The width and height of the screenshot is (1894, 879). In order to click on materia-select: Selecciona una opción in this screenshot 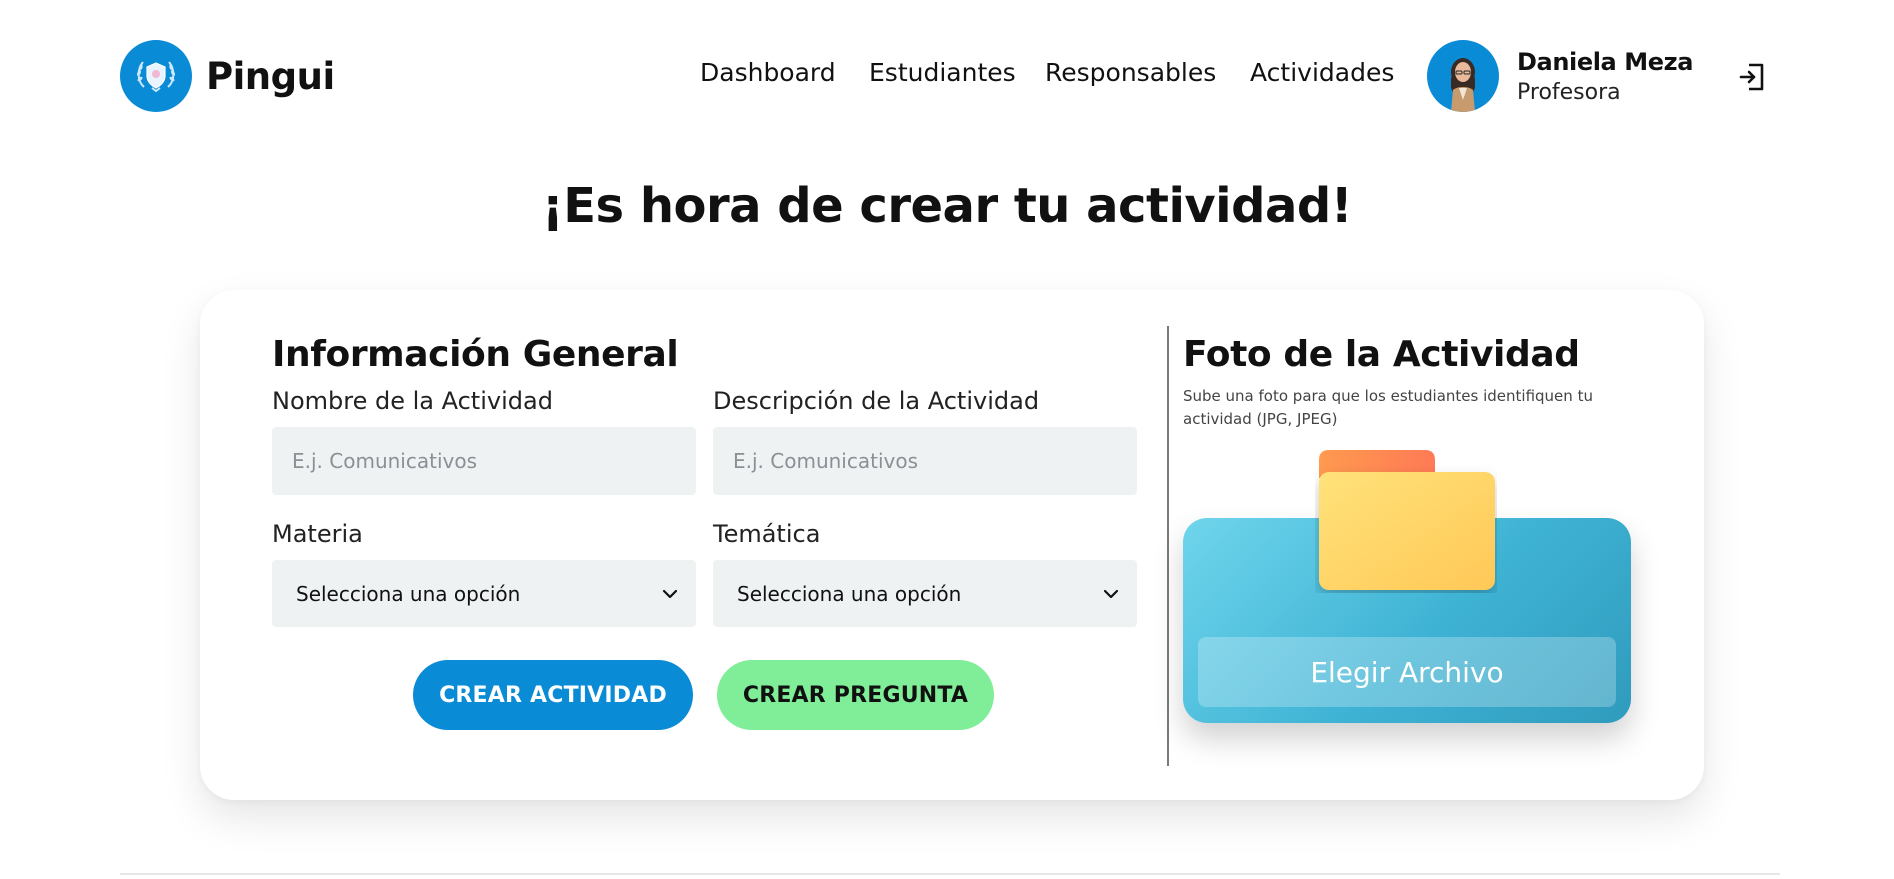, I will do `click(484, 593)`.